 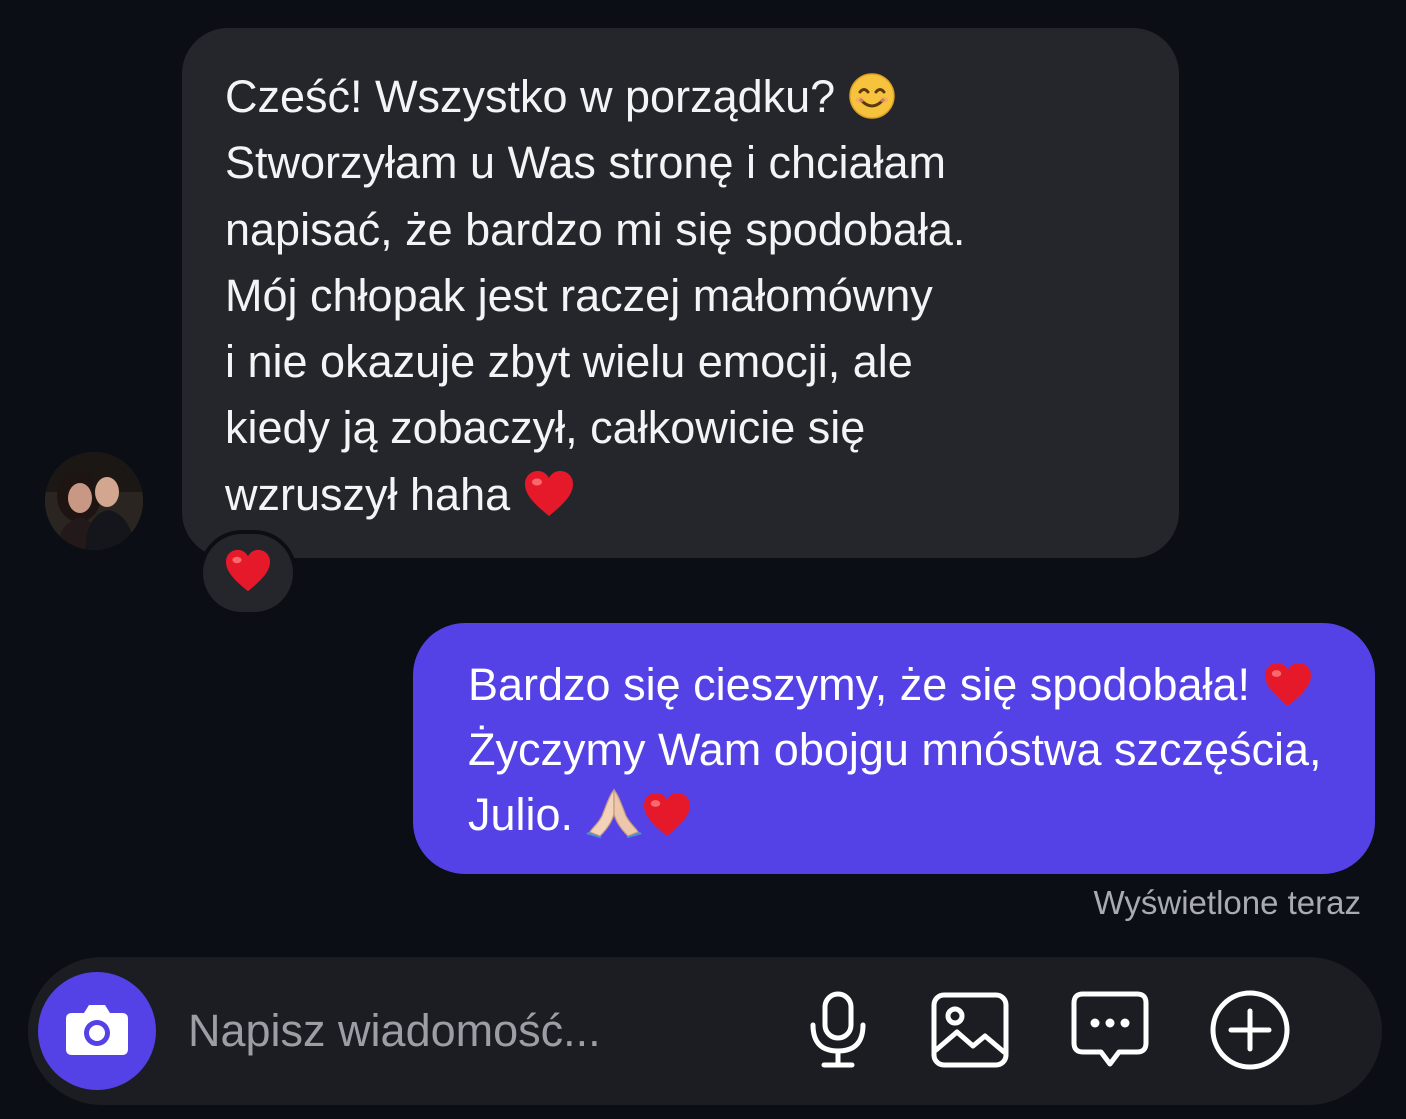 I want to click on image-icon, so click(x=970, y=1032).